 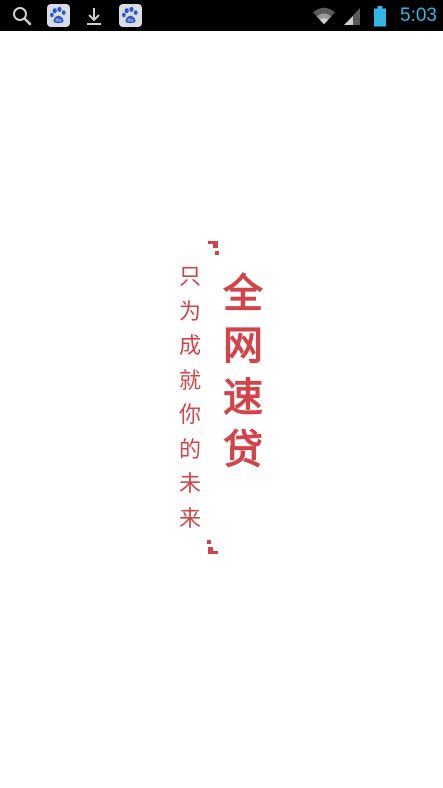 What do you see at coordinates (214, 248) in the screenshot?
I see `opening-quote-mark` at bounding box center [214, 248].